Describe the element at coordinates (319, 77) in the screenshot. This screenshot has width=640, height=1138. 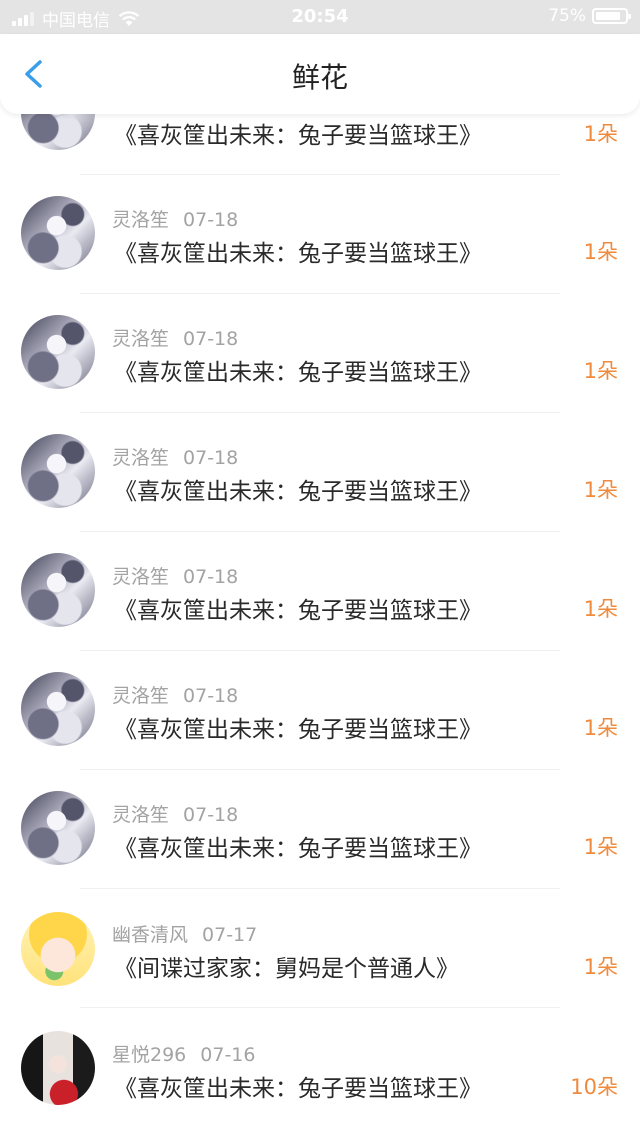
I see `page-title: 鲜花` at that location.